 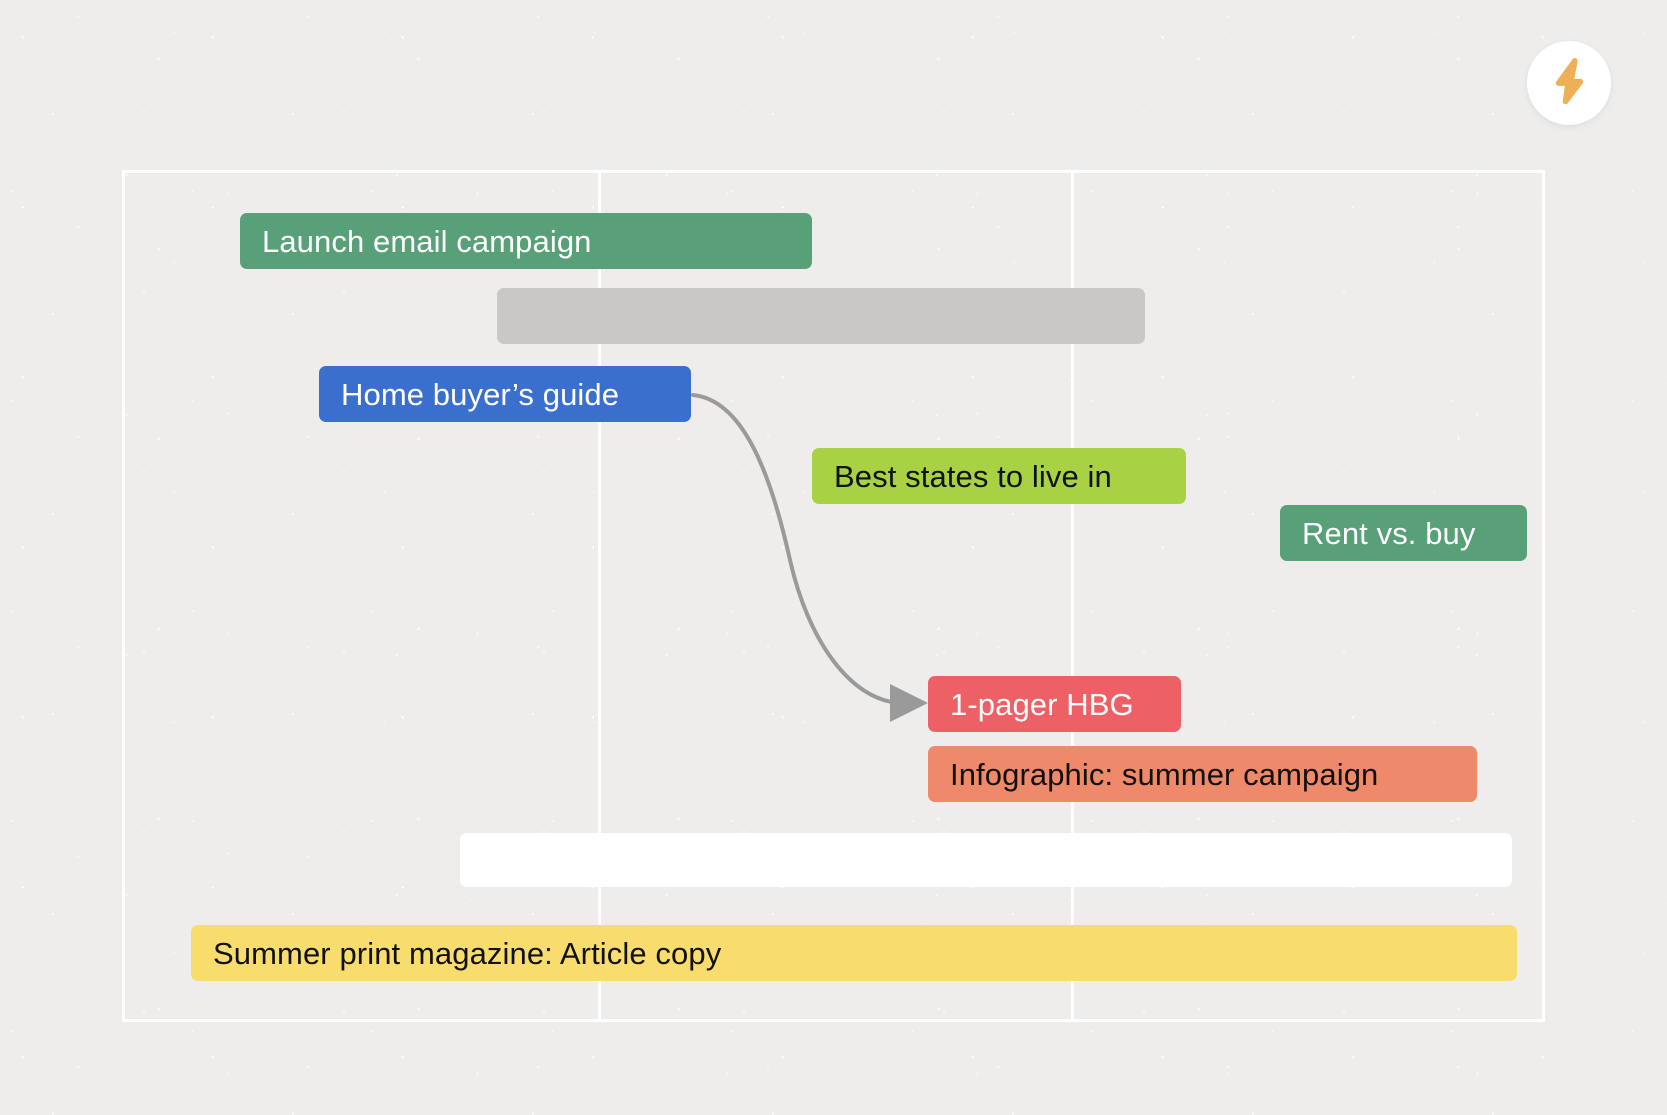 What do you see at coordinates (986, 860) in the screenshot?
I see `task-bar-placeholder-white` at bounding box center [986, 860].